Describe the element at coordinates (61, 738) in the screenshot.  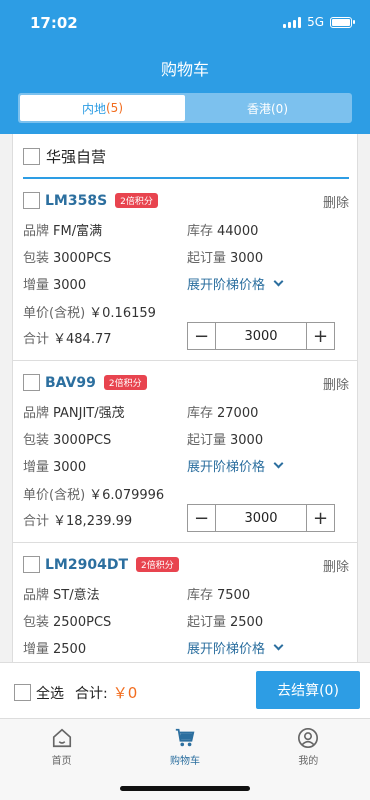
I see `home-icon` at that location.